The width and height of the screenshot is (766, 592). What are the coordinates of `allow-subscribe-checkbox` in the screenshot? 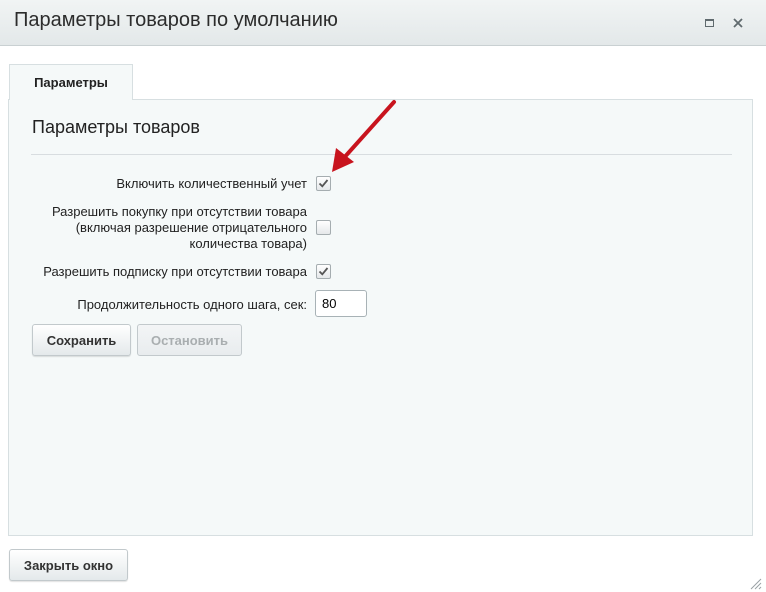 It's located at (323, 271).